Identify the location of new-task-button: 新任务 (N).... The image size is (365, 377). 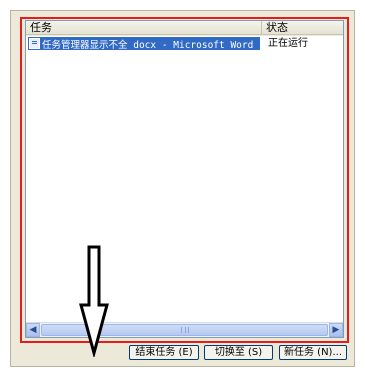
(313, 352).